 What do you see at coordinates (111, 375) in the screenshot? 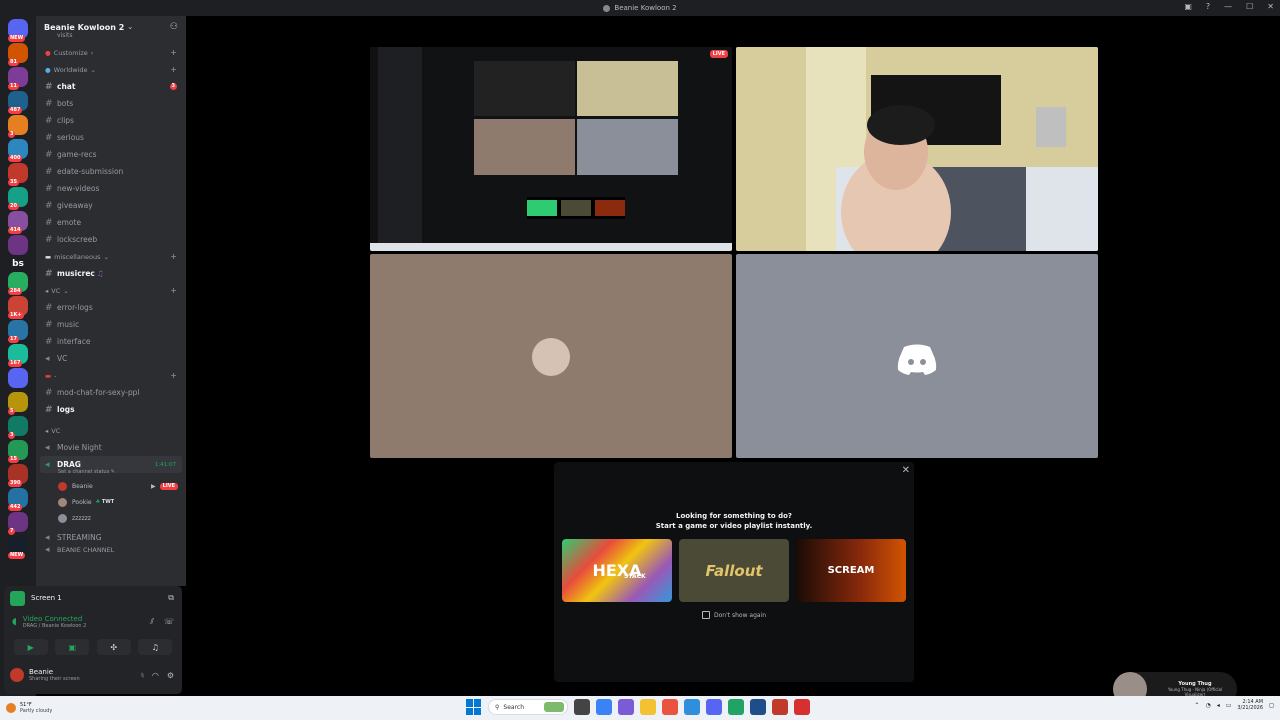
I see `category-dash: ▬ - +` at bounding box center [111, 375].